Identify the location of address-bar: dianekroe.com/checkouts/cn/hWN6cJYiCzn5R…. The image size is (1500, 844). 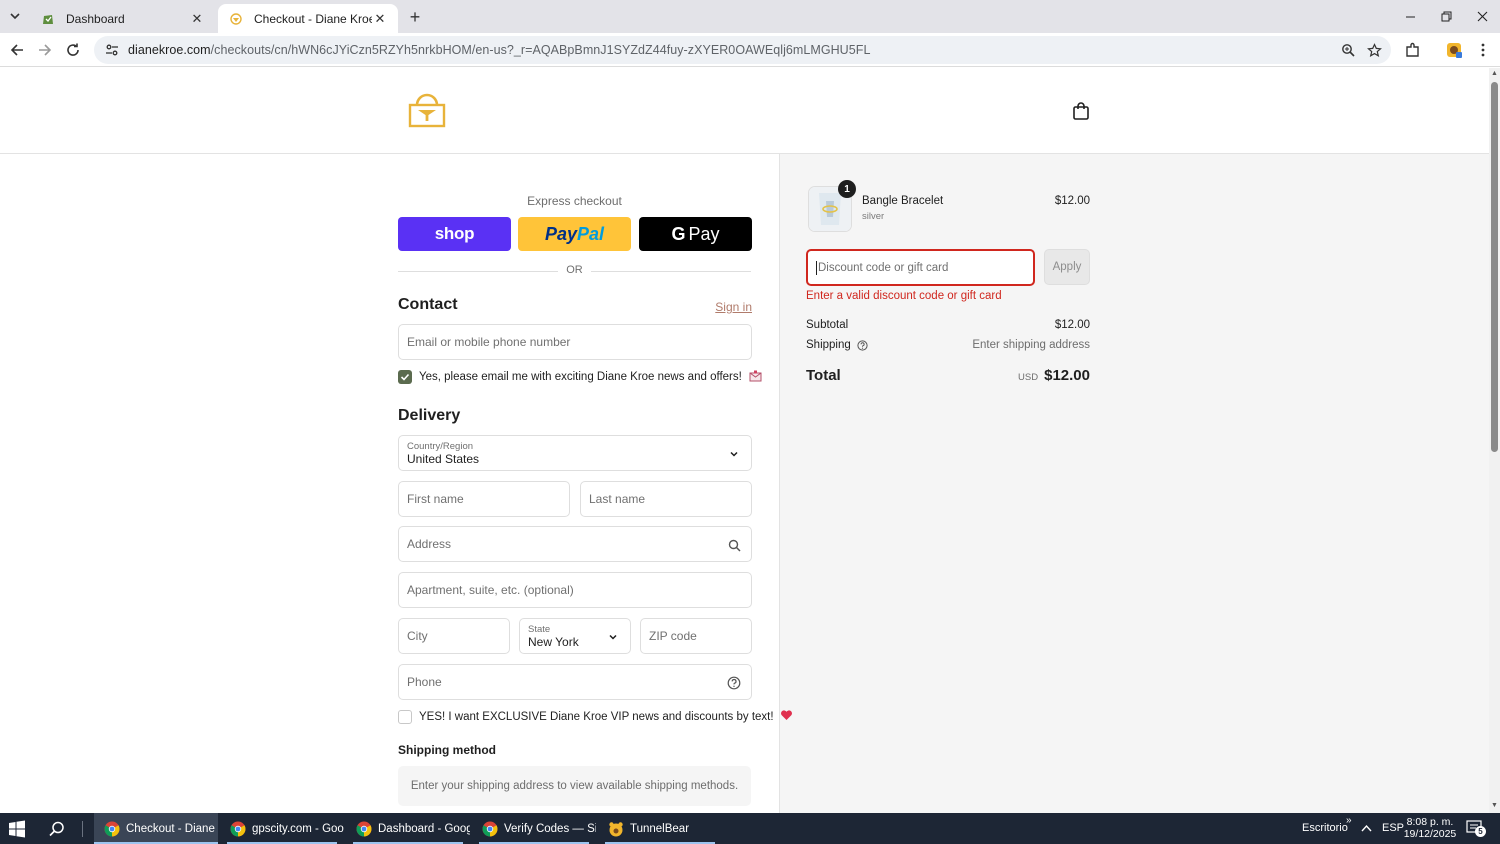
(742, 50).